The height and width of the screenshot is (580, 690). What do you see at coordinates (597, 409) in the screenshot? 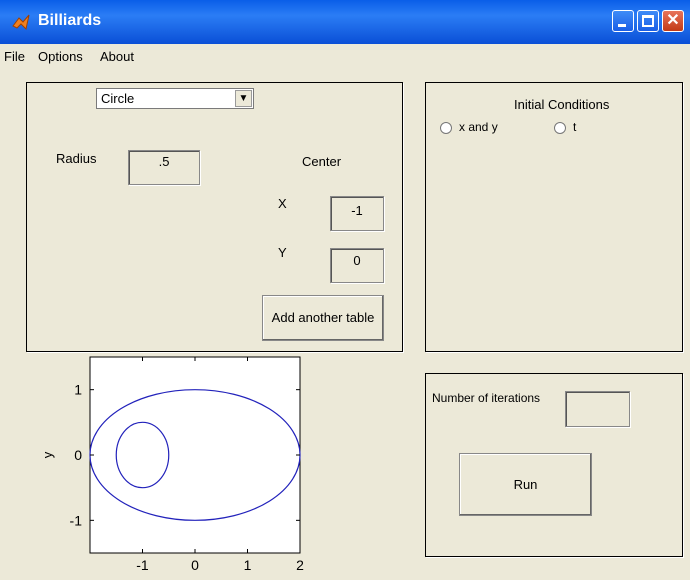
I see `iterations-field` at bounding box center [597, 409].